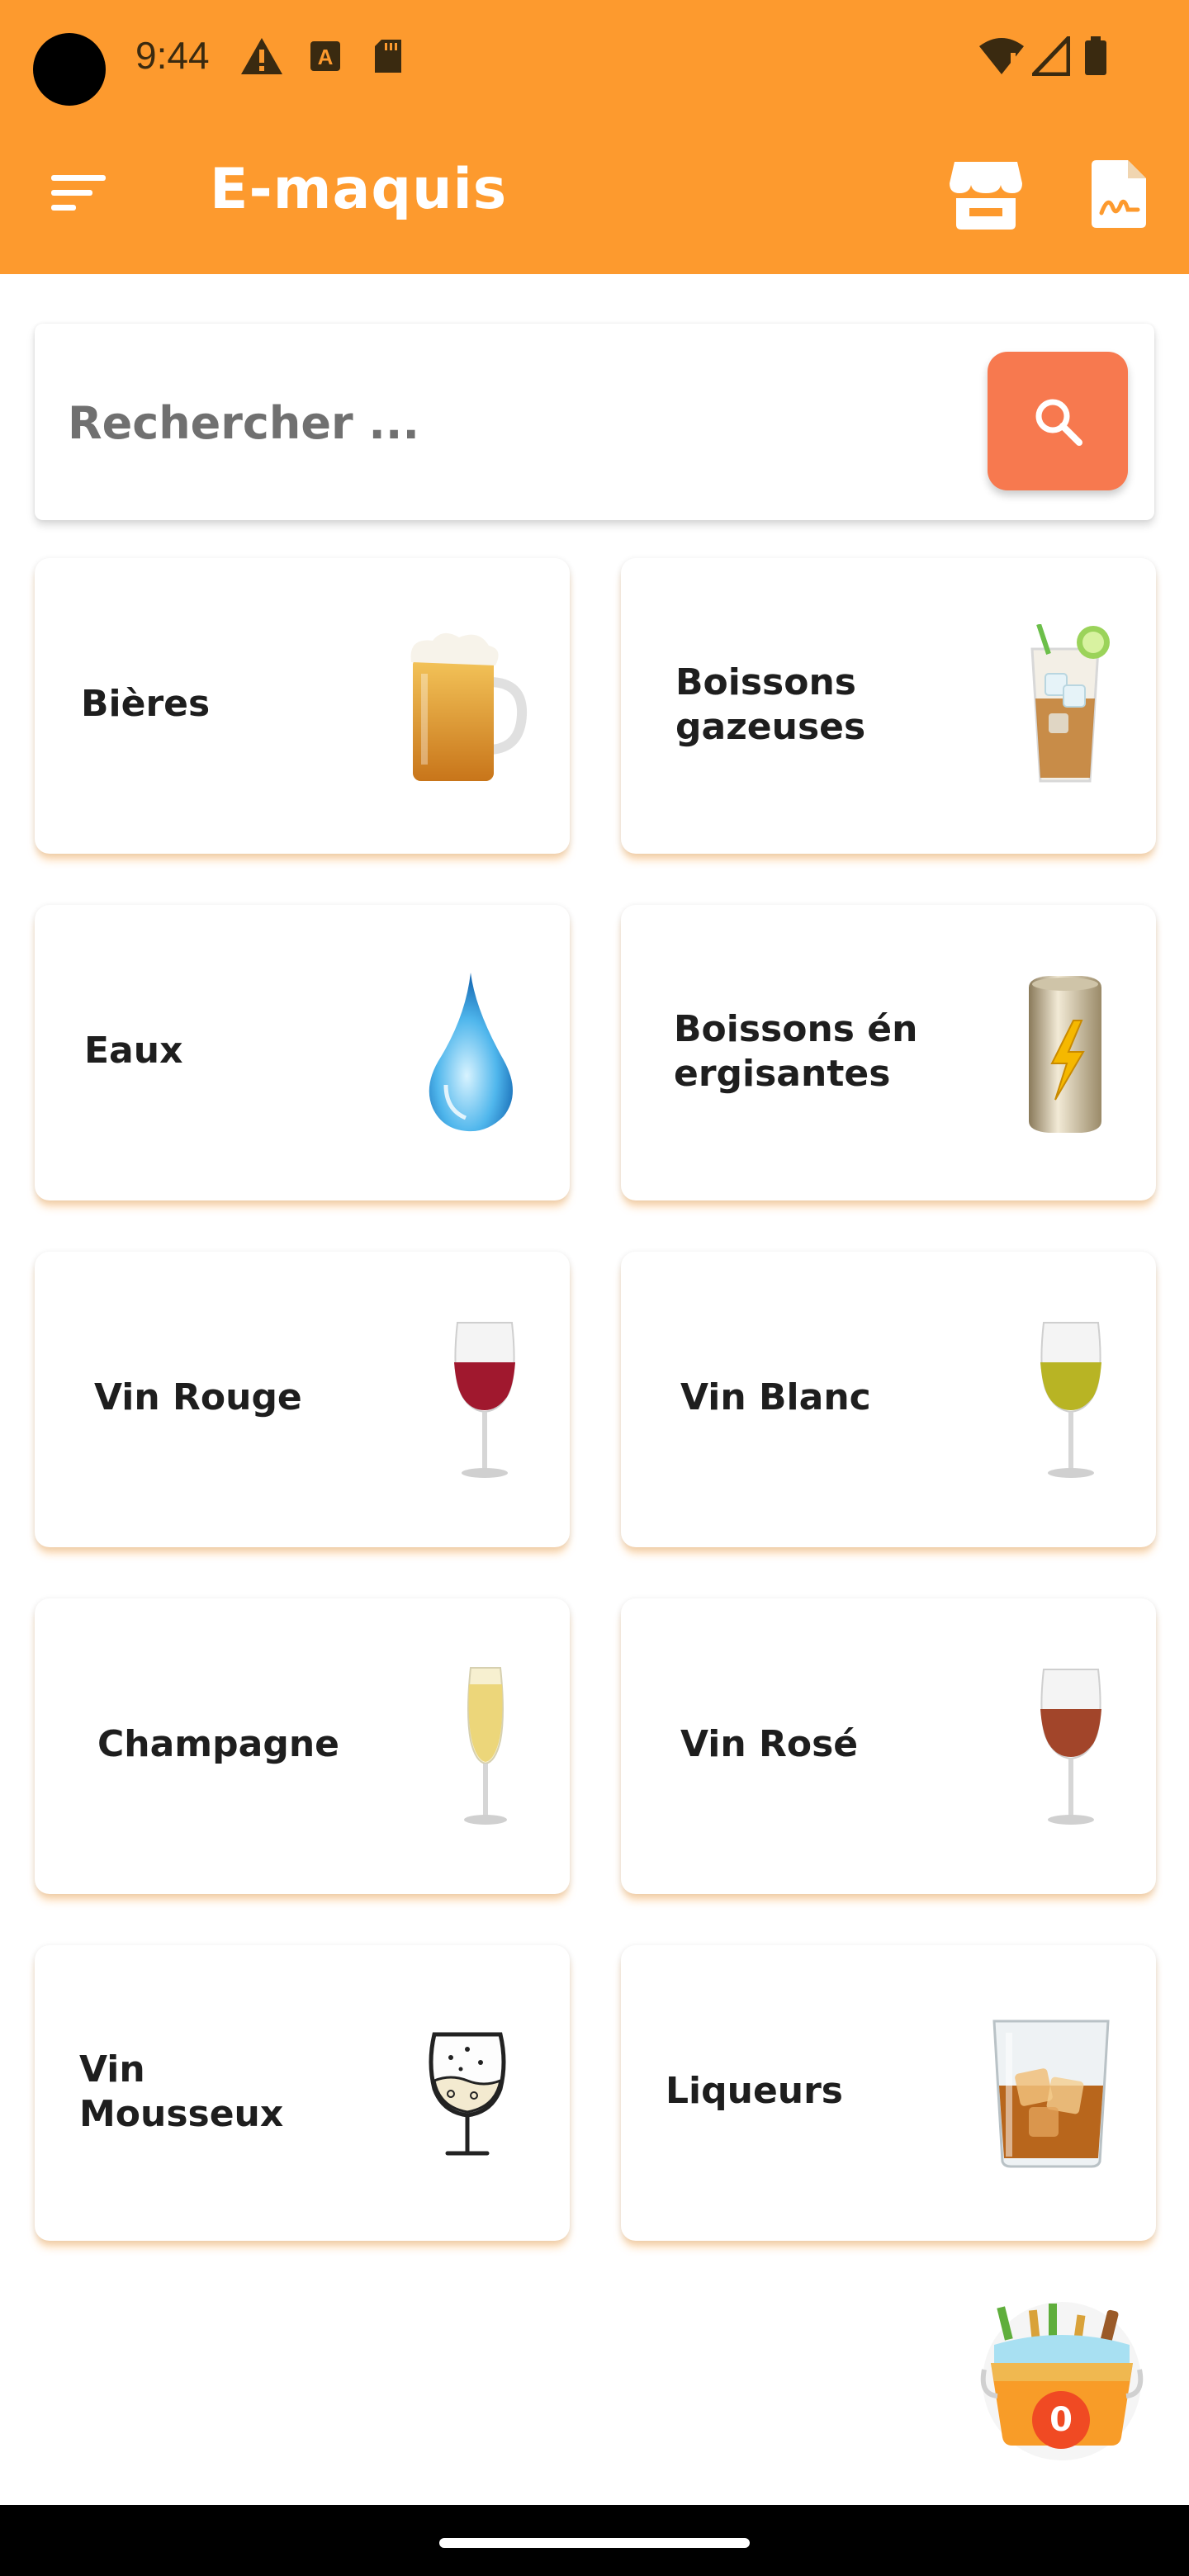 Image resolution: width=1189 pixels, height=2576 pixels. Describe the element at coordinates (1065, 1054) in the screenshot. I see `energy-drink-can-icon` at that location.